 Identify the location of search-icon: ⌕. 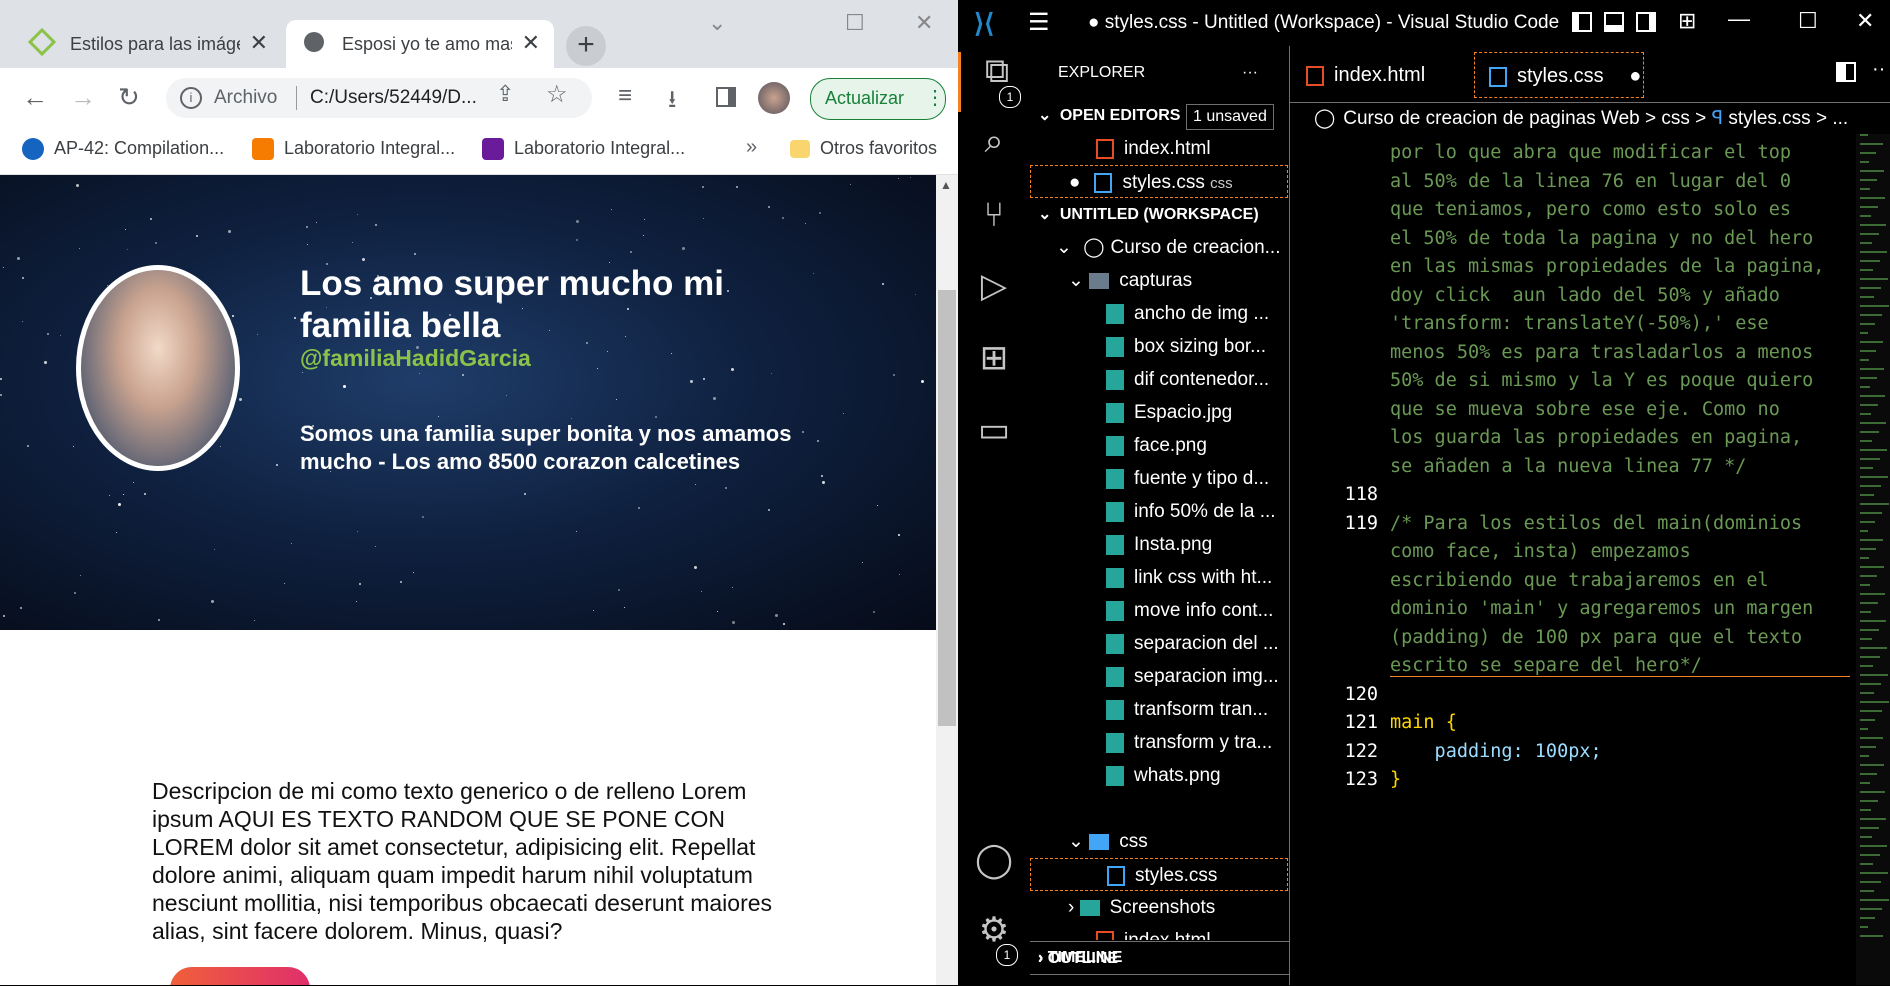
(994, 152).